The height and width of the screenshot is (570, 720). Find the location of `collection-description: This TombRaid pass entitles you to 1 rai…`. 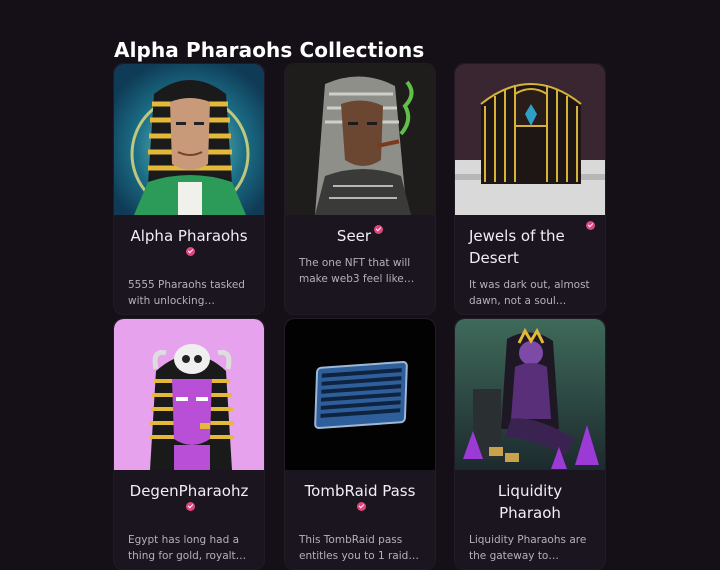

collection-description: This TombRaid pass entitles you to 1 rai… is located at coordinates (354, 548).